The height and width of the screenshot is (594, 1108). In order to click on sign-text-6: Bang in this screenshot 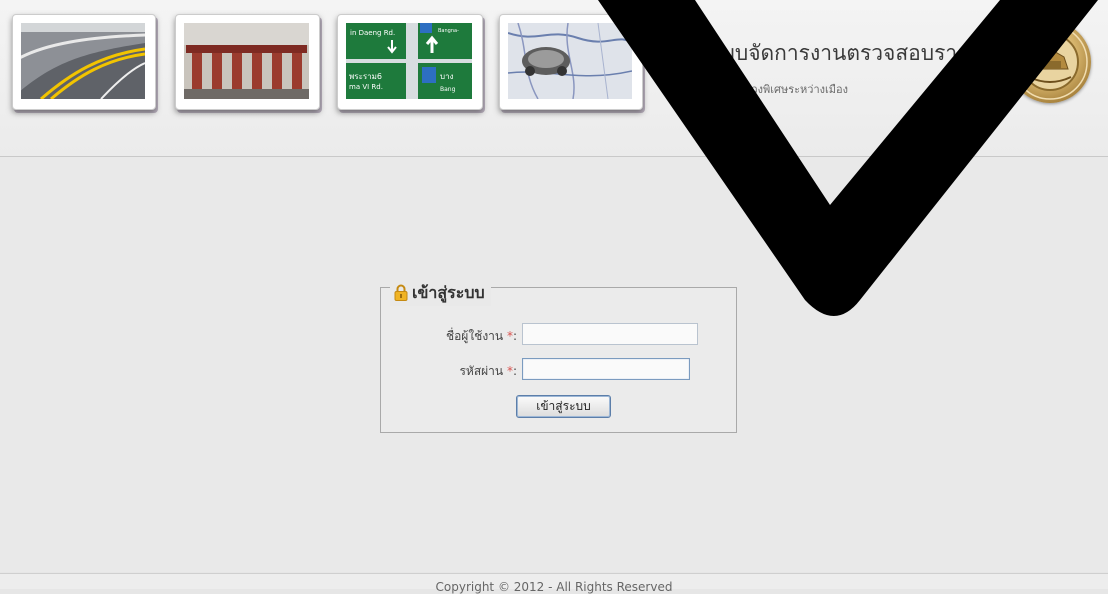, I will do `click(448, 89)`.